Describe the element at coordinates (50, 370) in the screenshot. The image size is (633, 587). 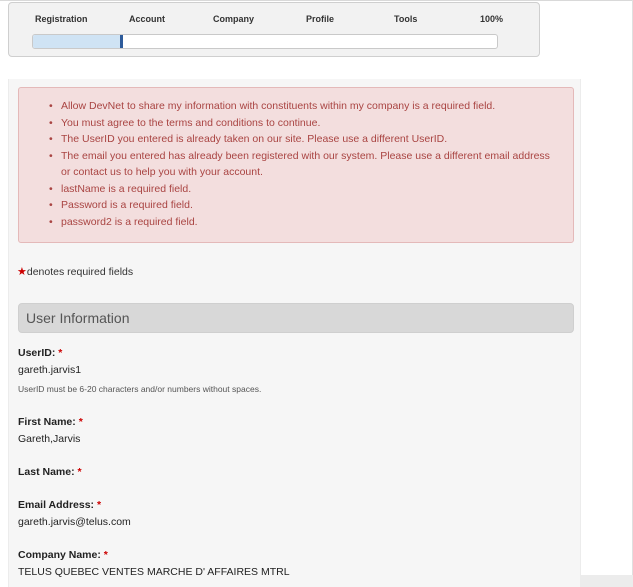
I see `userid-value: gareth.jarvis1` at that location.